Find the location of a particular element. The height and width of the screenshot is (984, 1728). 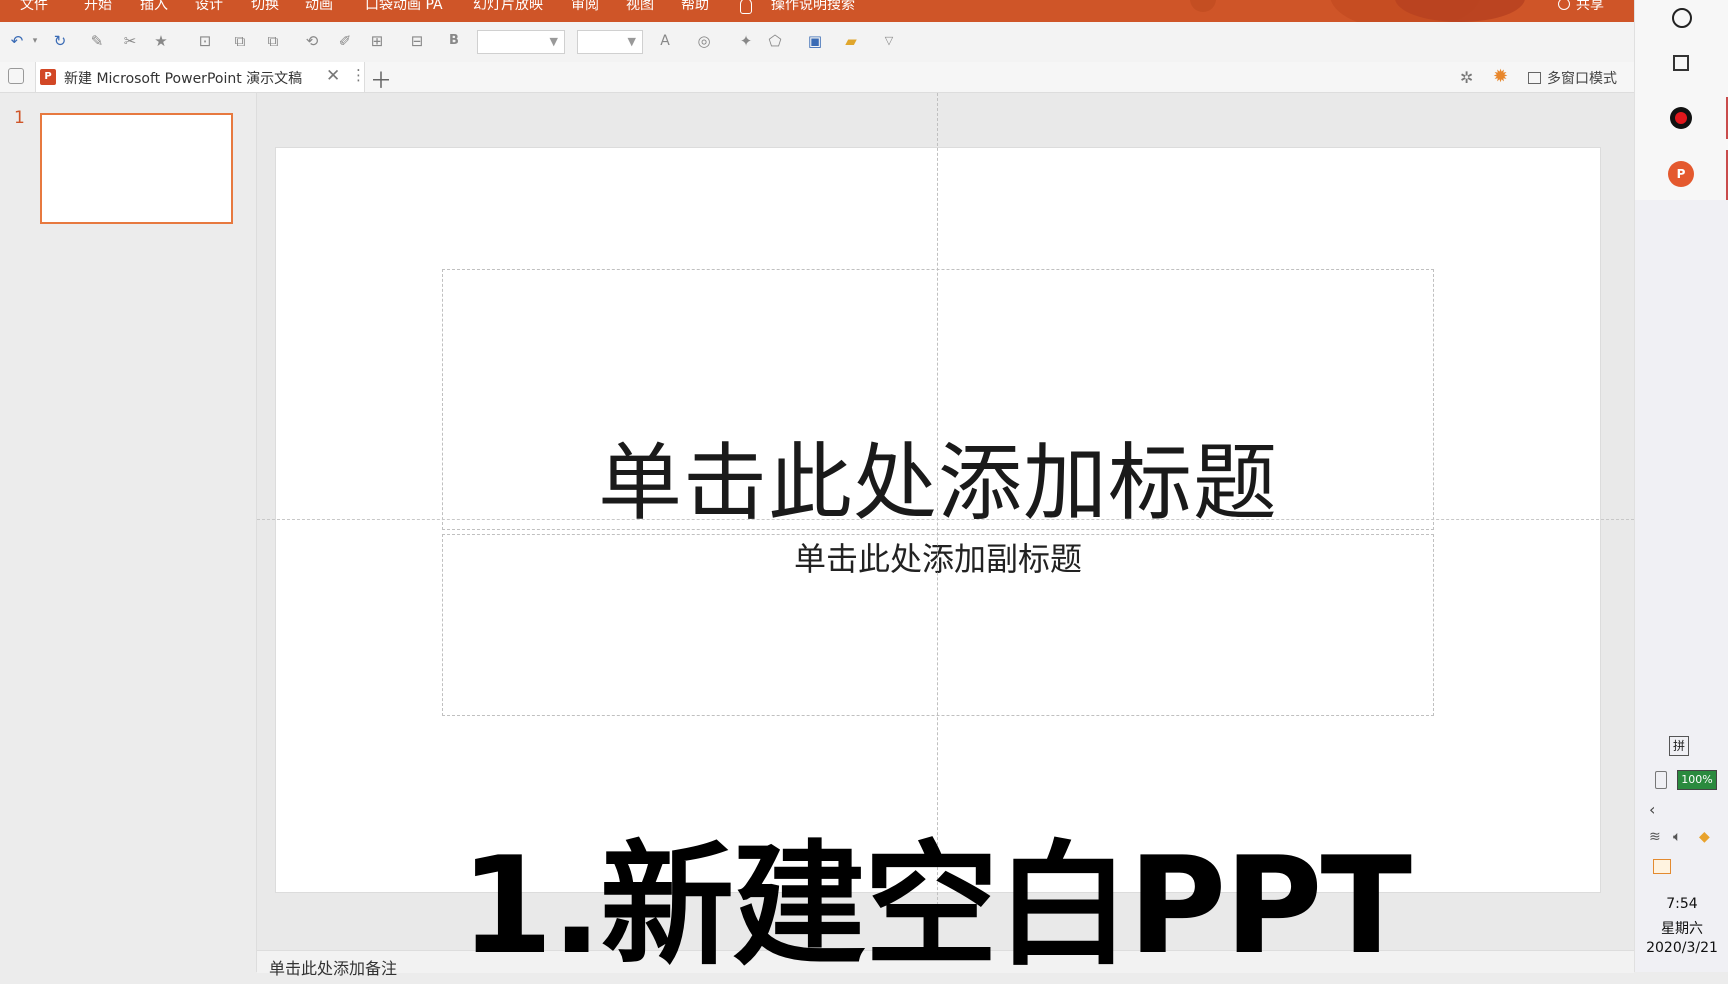

window-icon is located at coordinates (1534, 78).